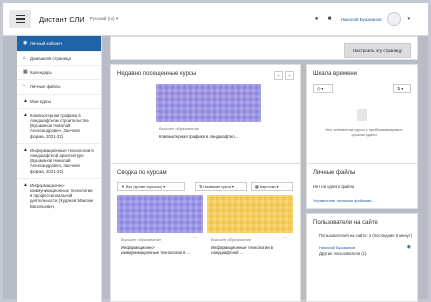  Describe the element at coordinates (377, 50) in the screenshot. I see `customize-page-button: Настроить эту страницу` at that location.